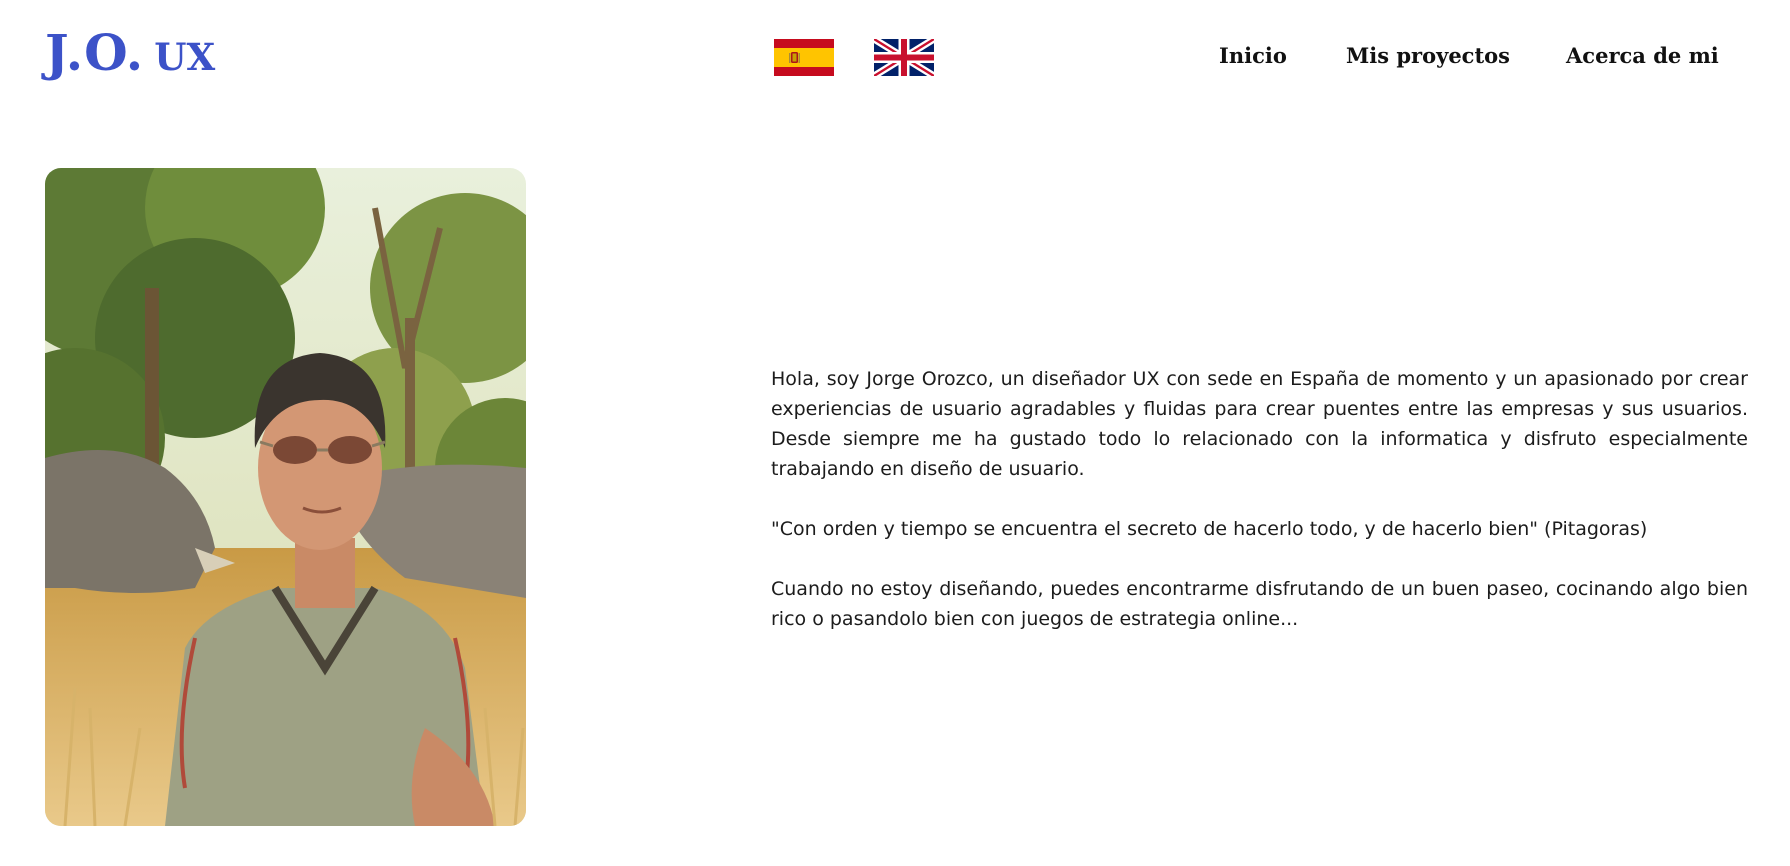  What do you see at coordinates (95, 52) in the screenshot?
I see `logo-initials: J.O.` at bounding box center [95, 52].